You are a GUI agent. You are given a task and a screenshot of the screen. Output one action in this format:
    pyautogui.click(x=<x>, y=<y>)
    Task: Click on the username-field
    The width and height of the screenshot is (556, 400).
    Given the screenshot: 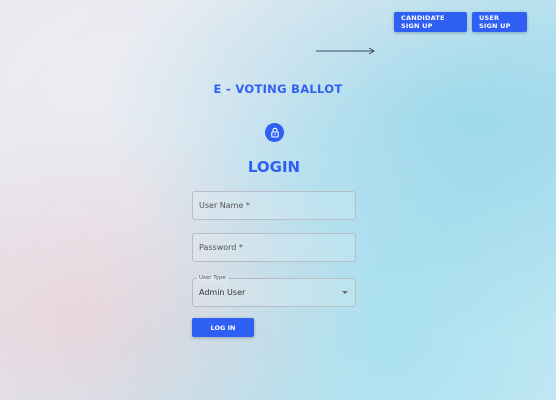 What is the action you would take?
    pyautogui.click(x=274, y=205)
    